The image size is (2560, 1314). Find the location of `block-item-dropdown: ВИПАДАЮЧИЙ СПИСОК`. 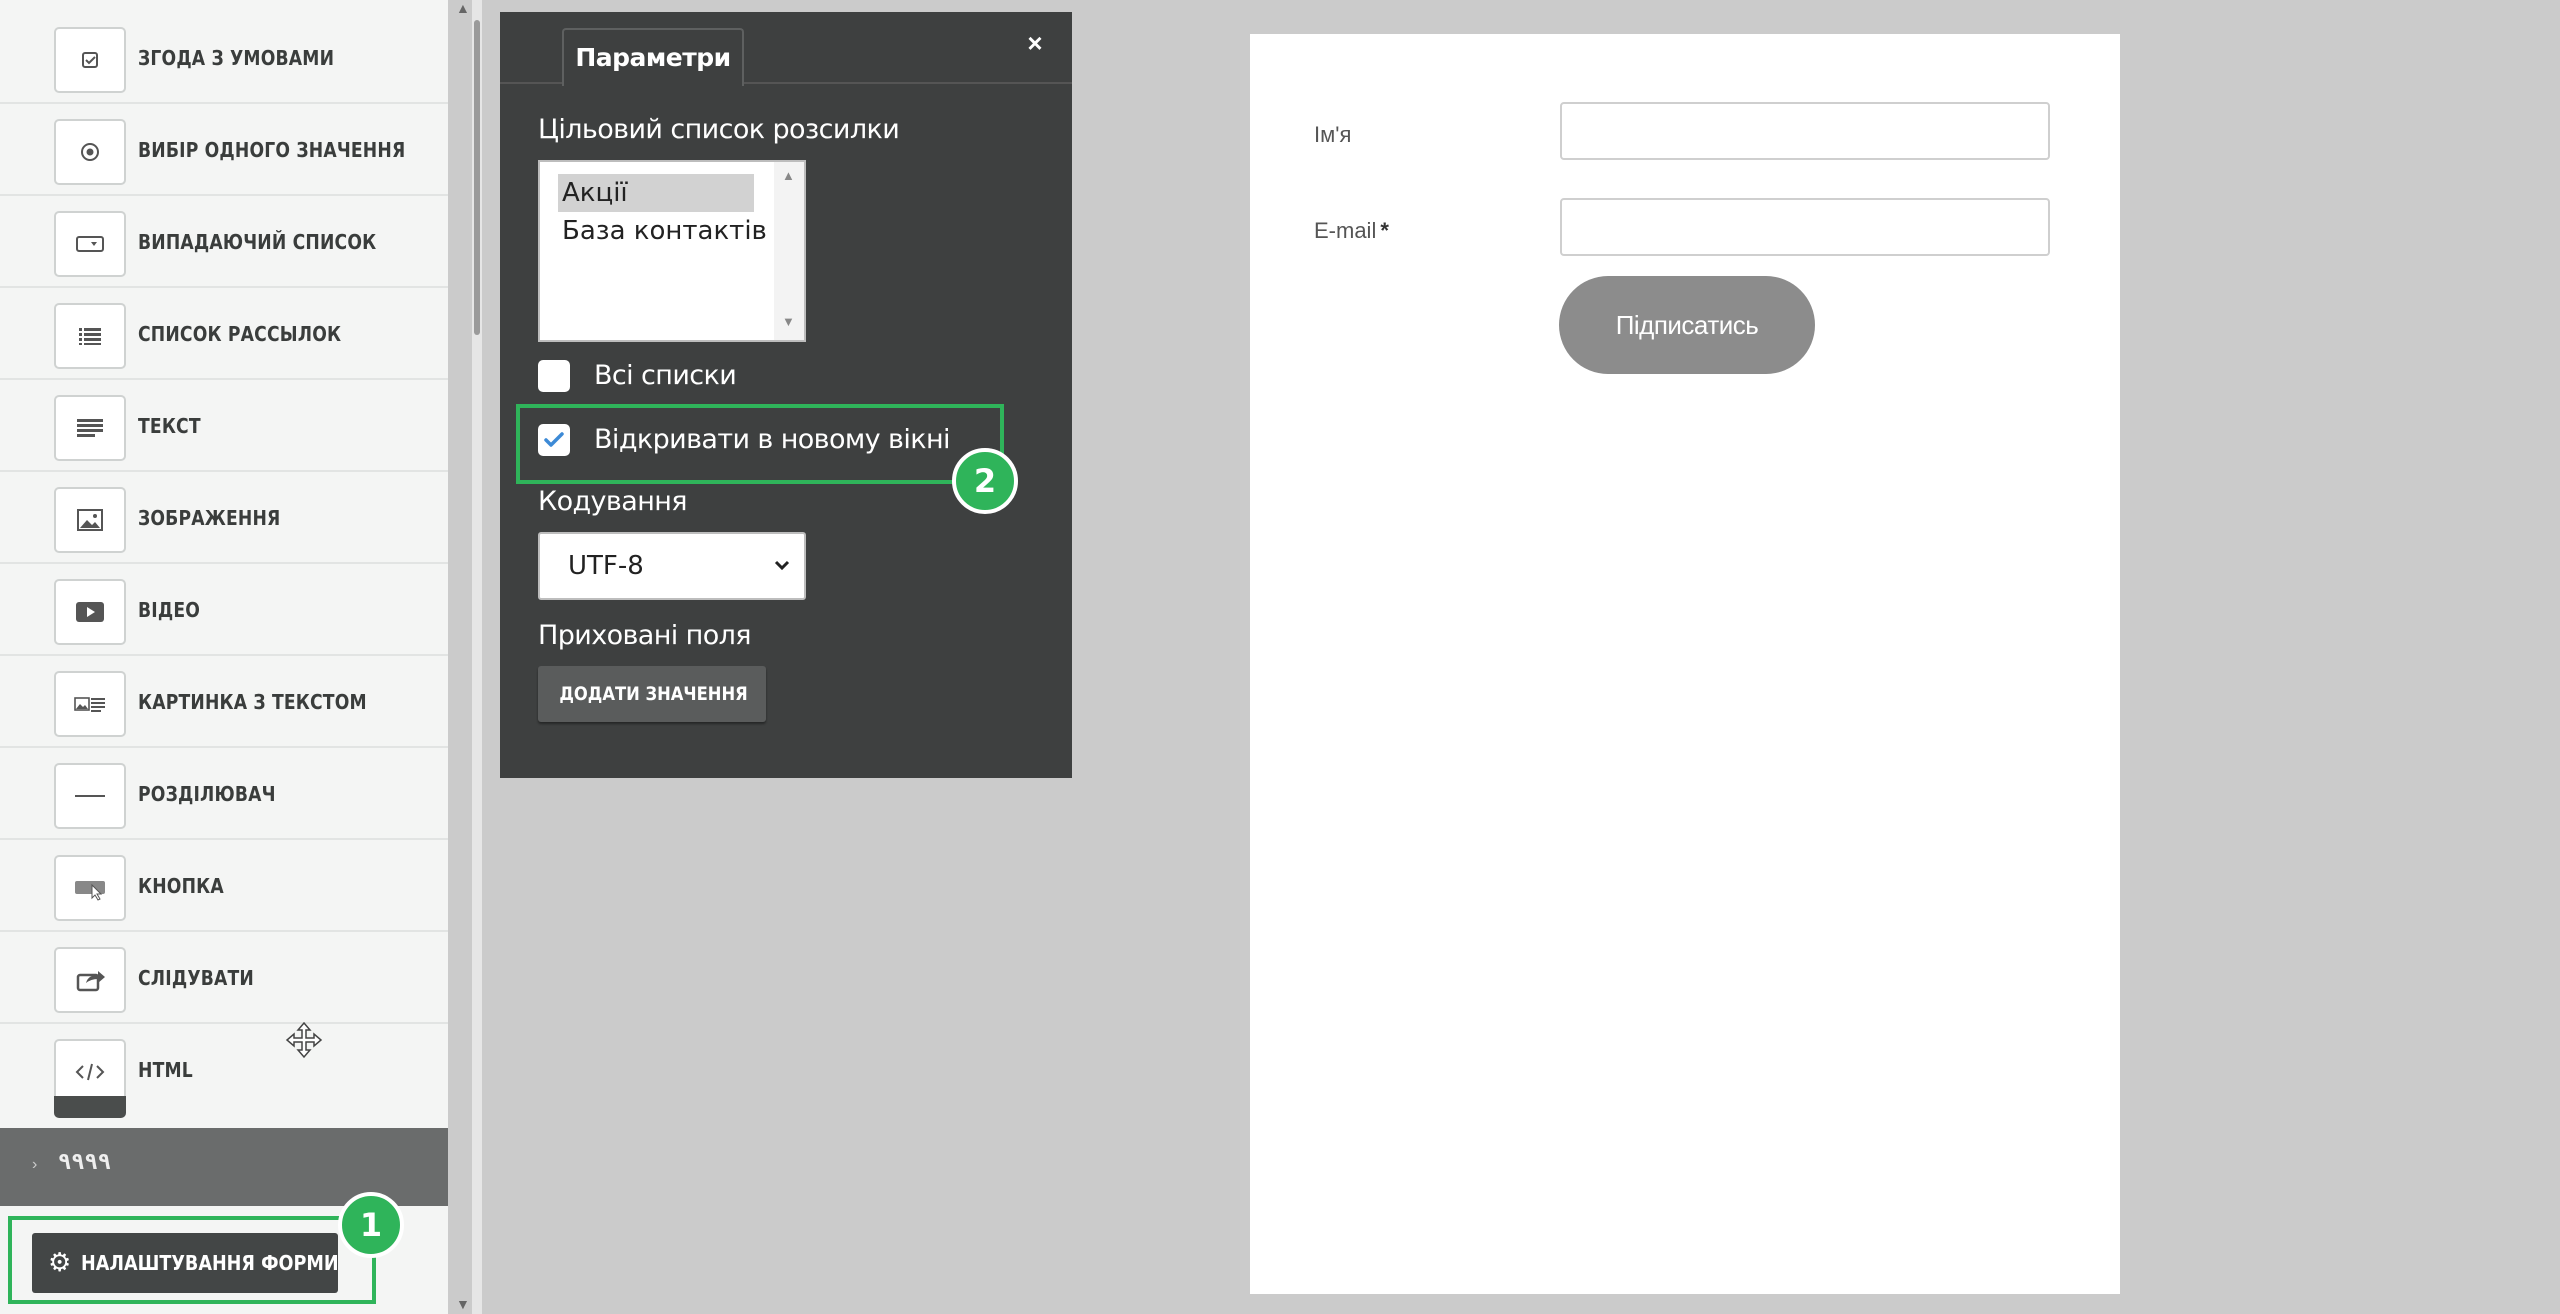

block-item-dropdown: ВИПАДАЮЧИЙ СПИСОК is located at coordinates (224, 242).